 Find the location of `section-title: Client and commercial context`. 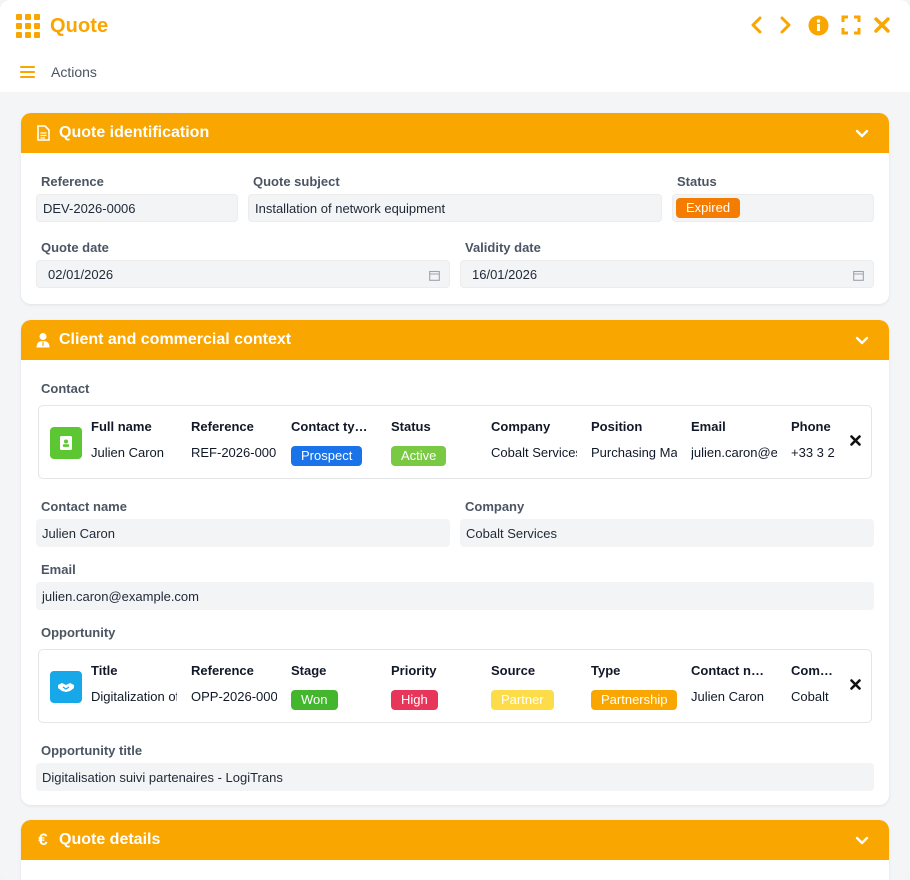

section-title: Client and commercial context is located at coordinates (175, 339).